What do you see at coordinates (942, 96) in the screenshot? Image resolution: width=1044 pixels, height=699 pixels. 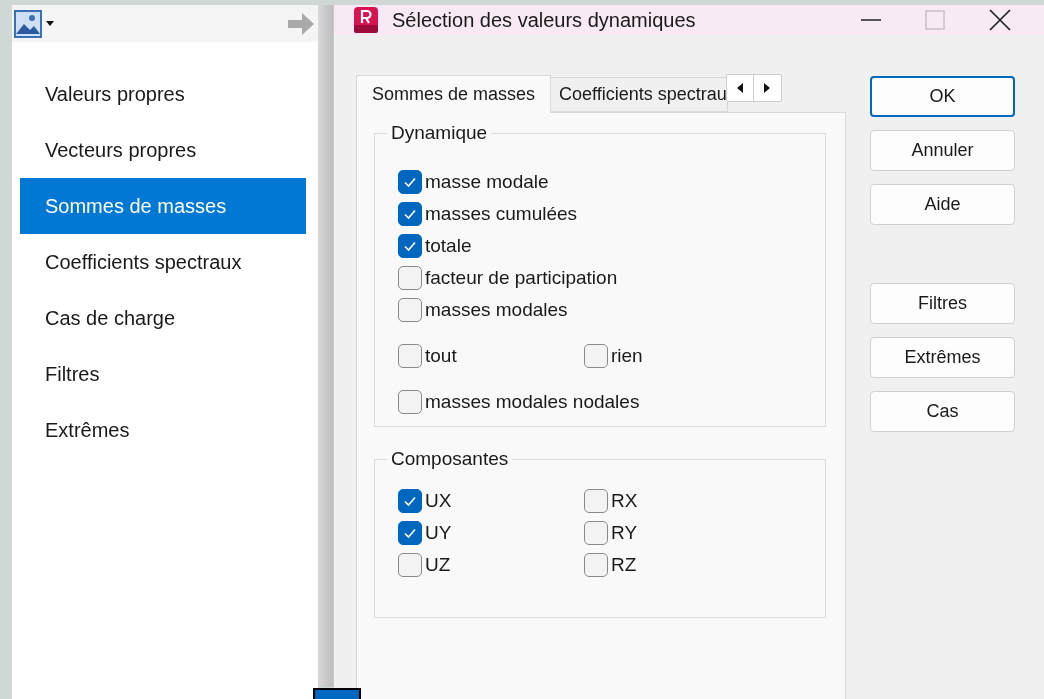 I see `dialog-button: OK` at bounding box center [942, 96].